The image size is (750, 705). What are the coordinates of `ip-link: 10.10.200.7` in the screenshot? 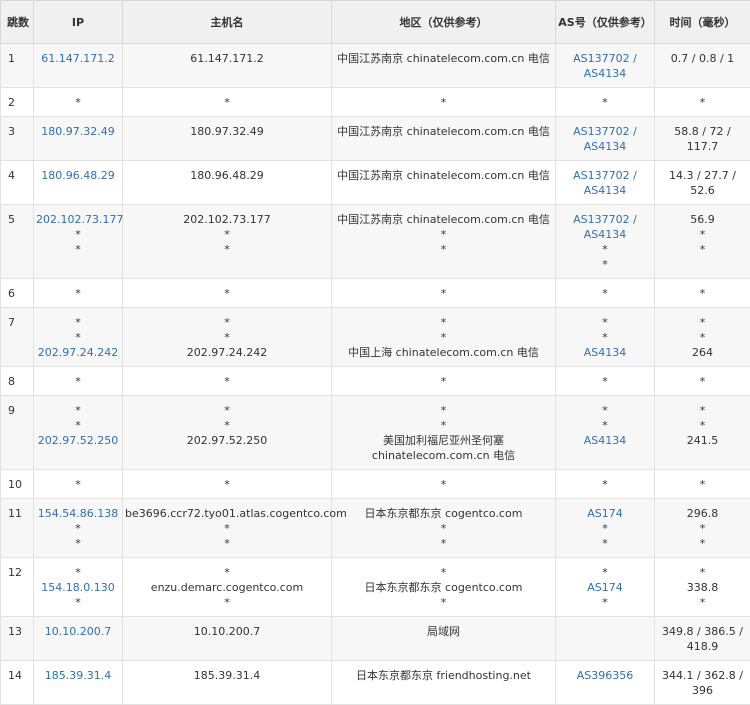 It's located at (78, 631).